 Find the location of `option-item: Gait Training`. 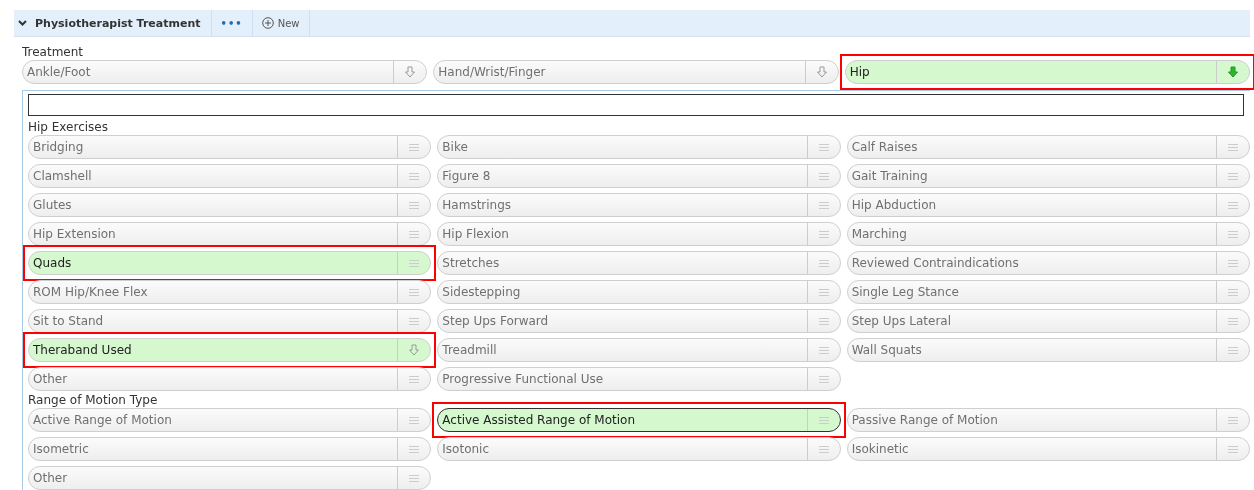

option-item: Gait Training is located at coordinates (1048, 176).